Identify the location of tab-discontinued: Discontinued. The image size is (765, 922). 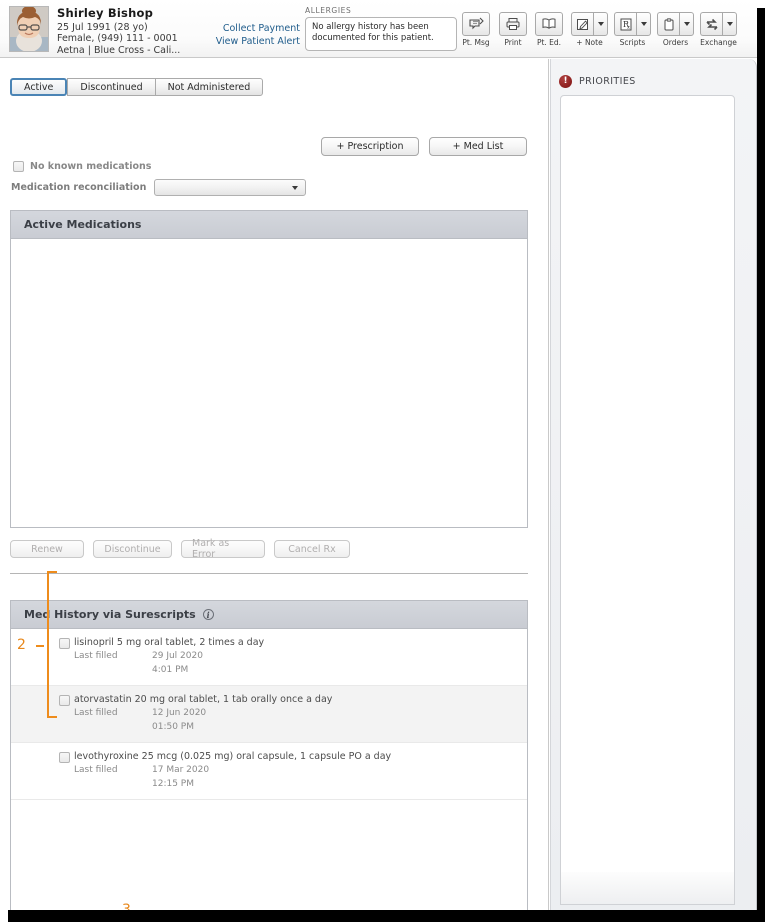
(111, 87).